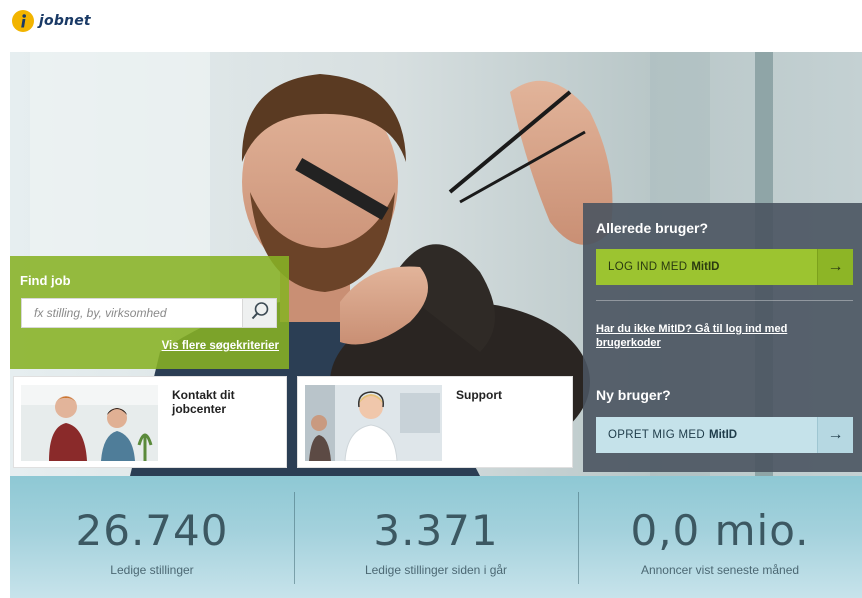 Image resolution: width=862 pixels, height=598 pixels. Describe the element at coordinates (203, 402) in the screenshot. I see `contact-jobcenter-title: Kontakt dit jobcenter` at that location.